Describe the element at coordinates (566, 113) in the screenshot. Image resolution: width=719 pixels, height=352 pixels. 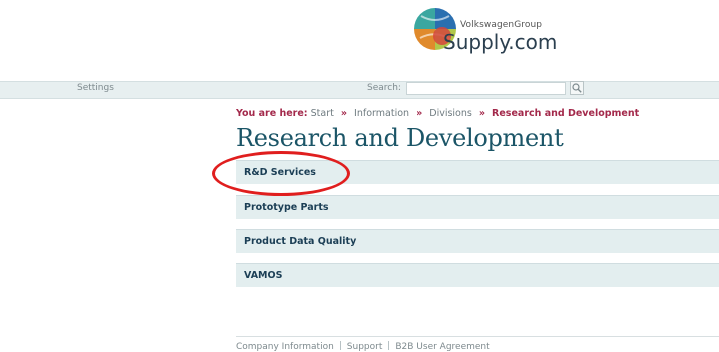
I see `breadcrumb-current: Research and Development` at that location.